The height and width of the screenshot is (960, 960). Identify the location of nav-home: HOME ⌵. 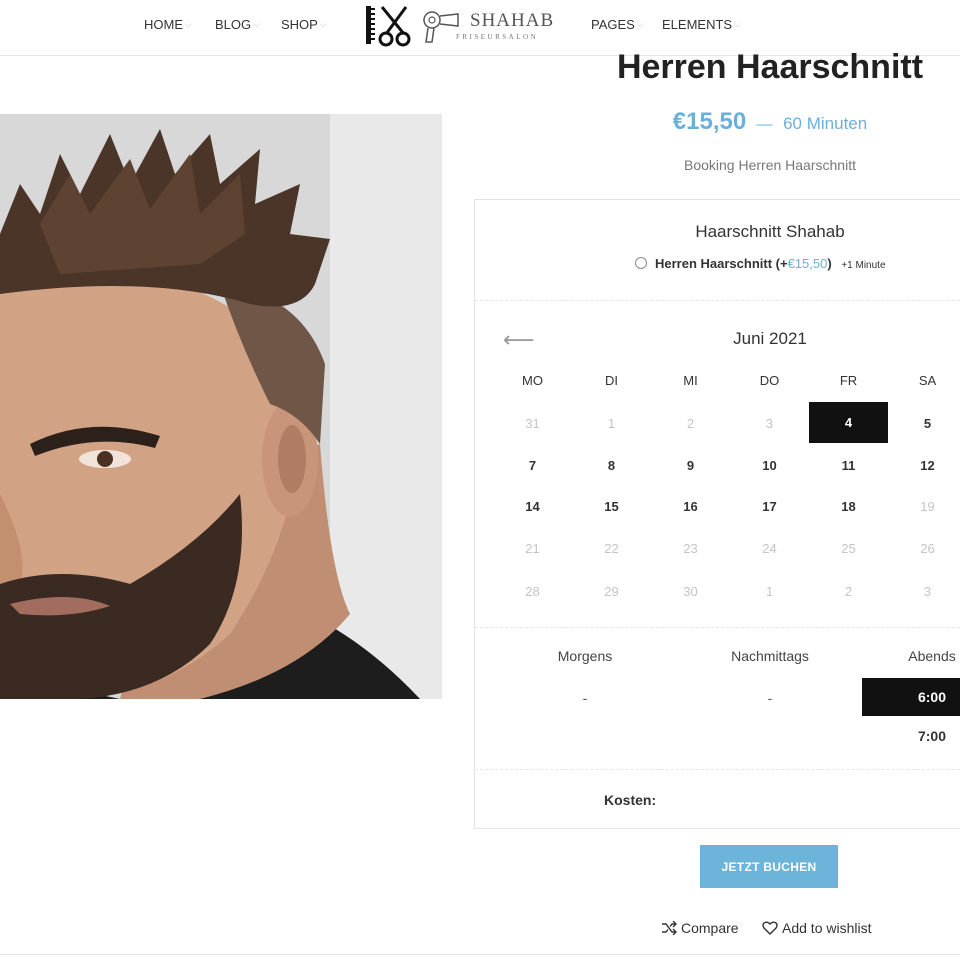
(168, 24).